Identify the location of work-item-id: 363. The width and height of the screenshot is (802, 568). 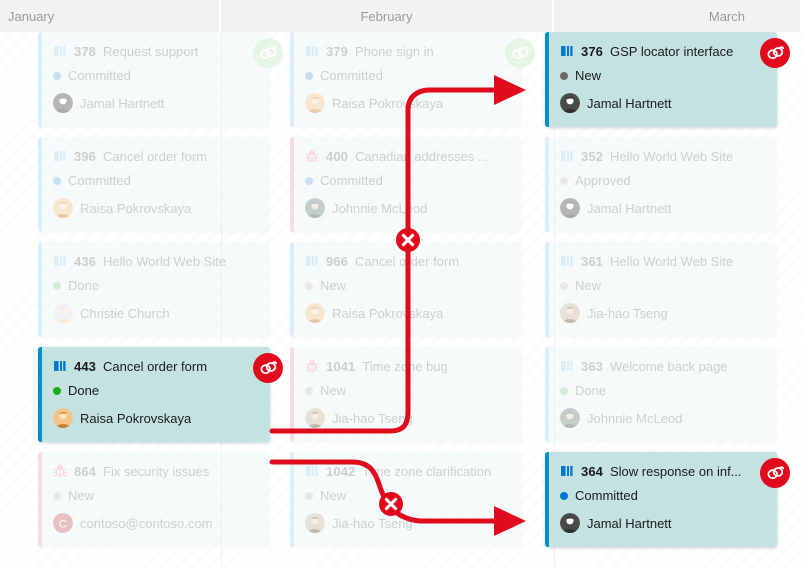
(592, 366).